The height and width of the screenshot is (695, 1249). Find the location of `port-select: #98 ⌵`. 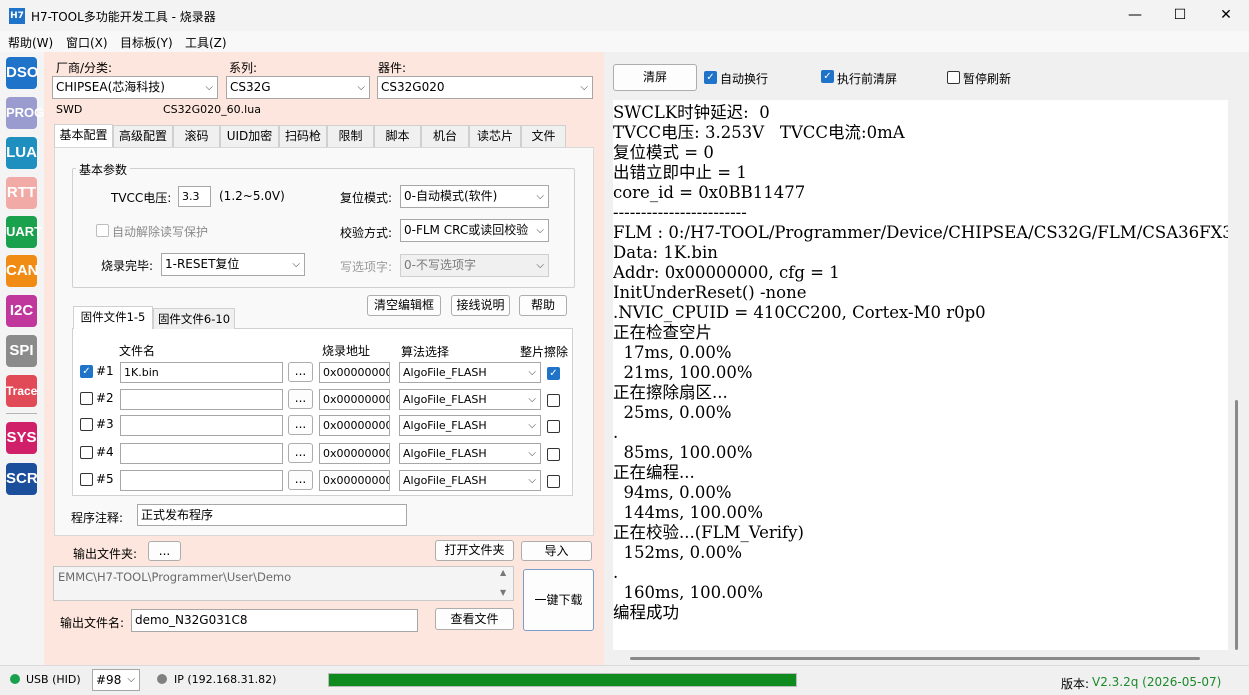

port-select: #98 ⌵ is located at coordinates (116, 680).